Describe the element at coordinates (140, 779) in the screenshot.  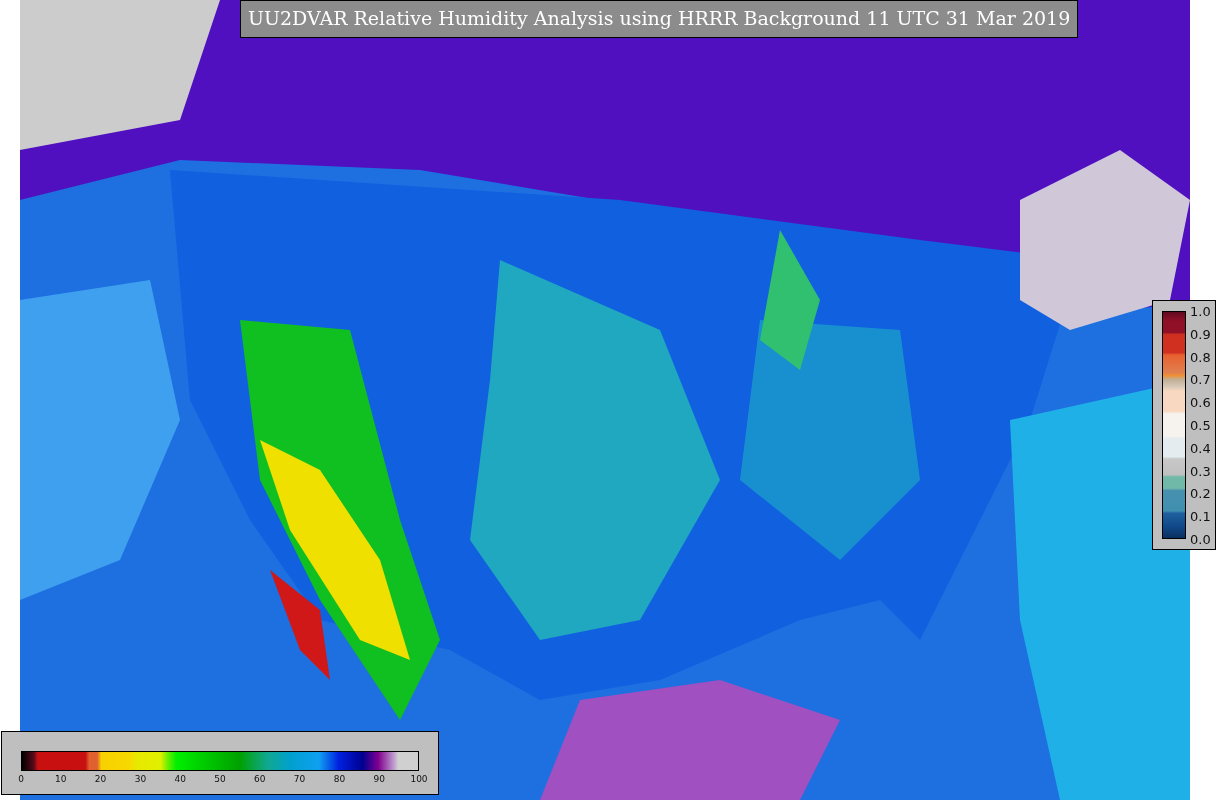
I see `tick-label: 30` at that location.